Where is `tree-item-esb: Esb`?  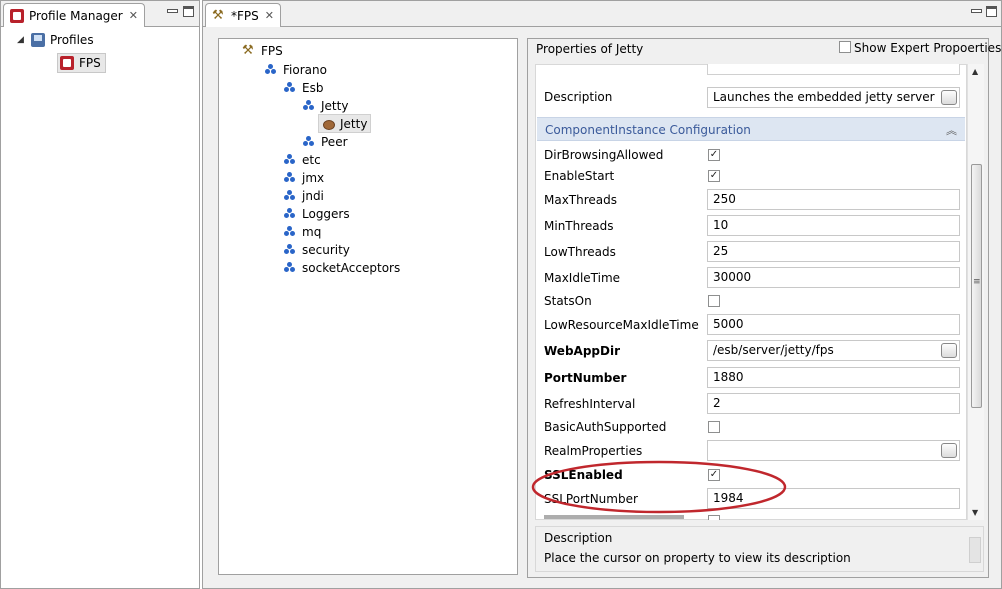 tree-item-esb: Esb is located at coordinates (303, 88).